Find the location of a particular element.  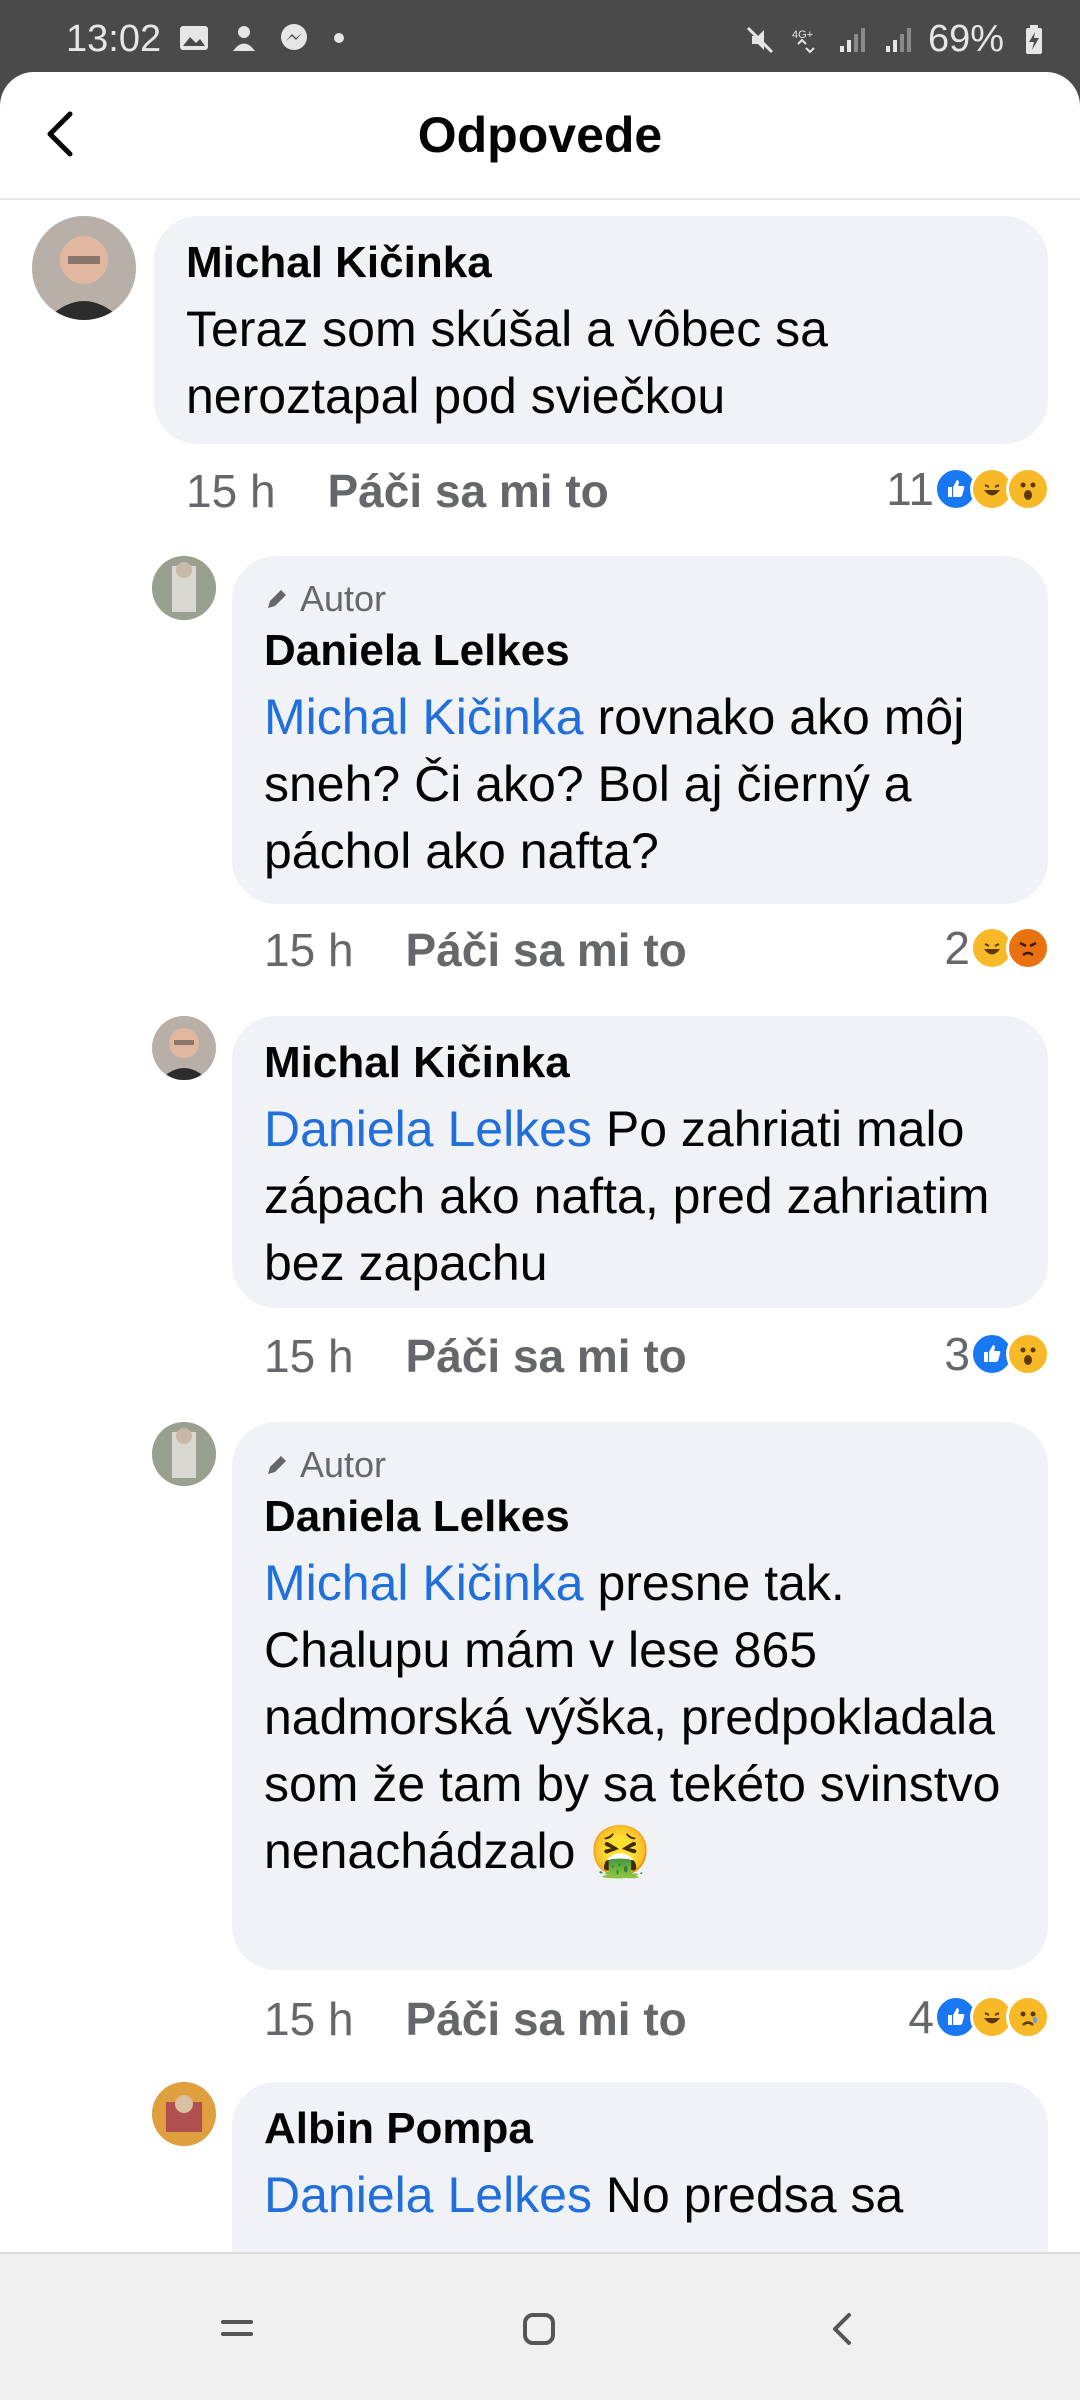

notification-icons is located at coordinates (261, 38).